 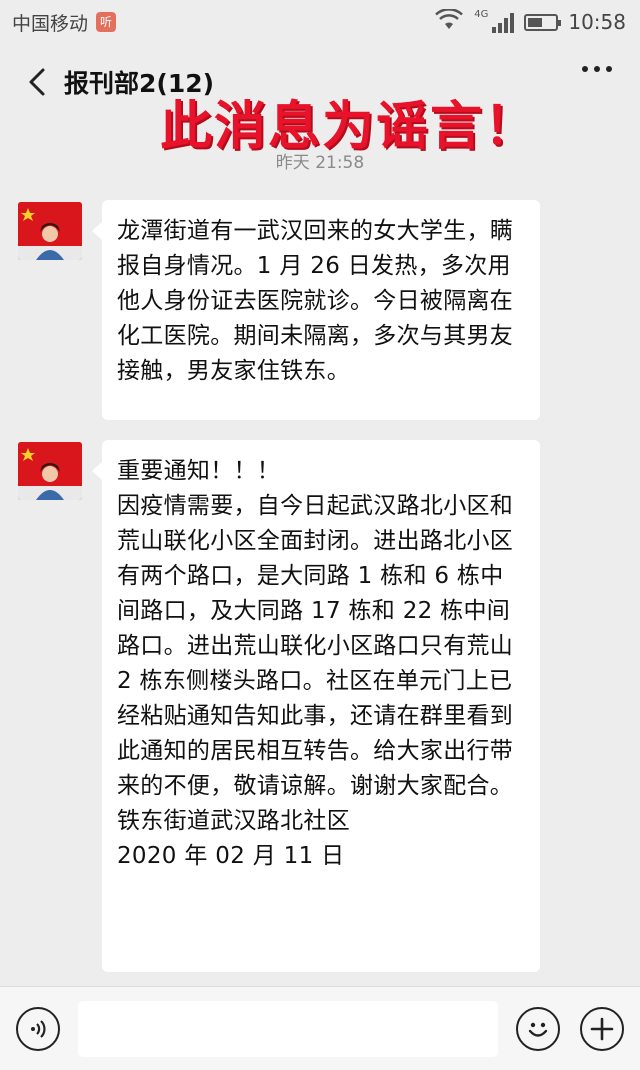 I want to click on input-bar, so click(x=320, y=1028).